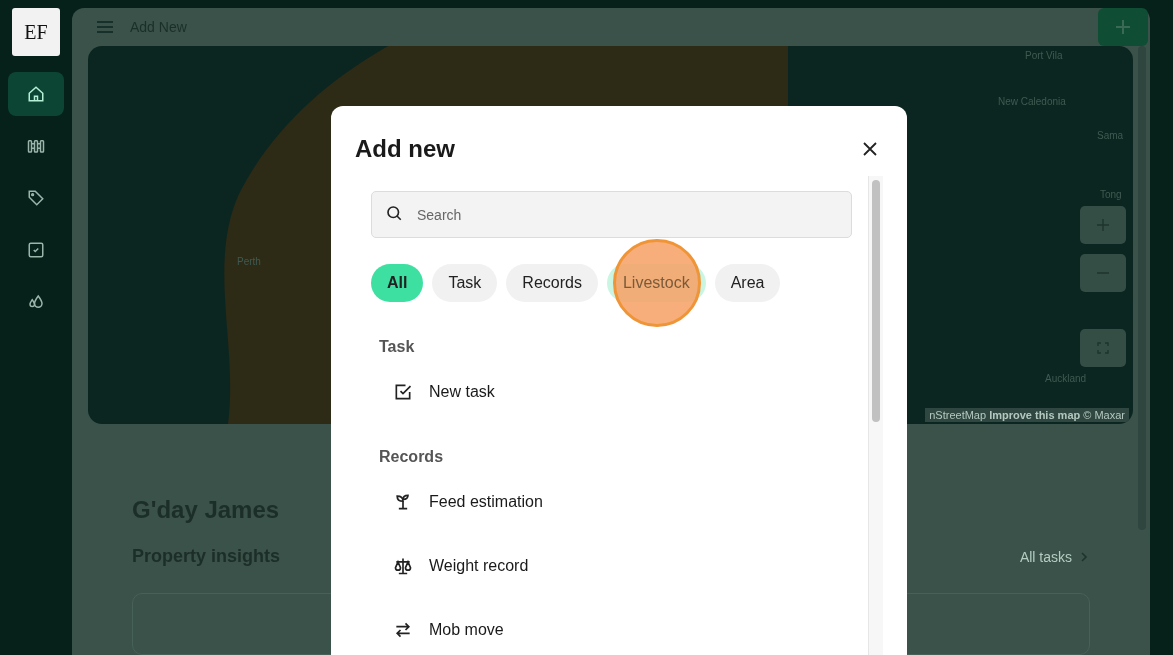 Image resolution: width=1173 pixels, height=655 pixels. I want to click on filter-chip: Task, so click(465, 283).